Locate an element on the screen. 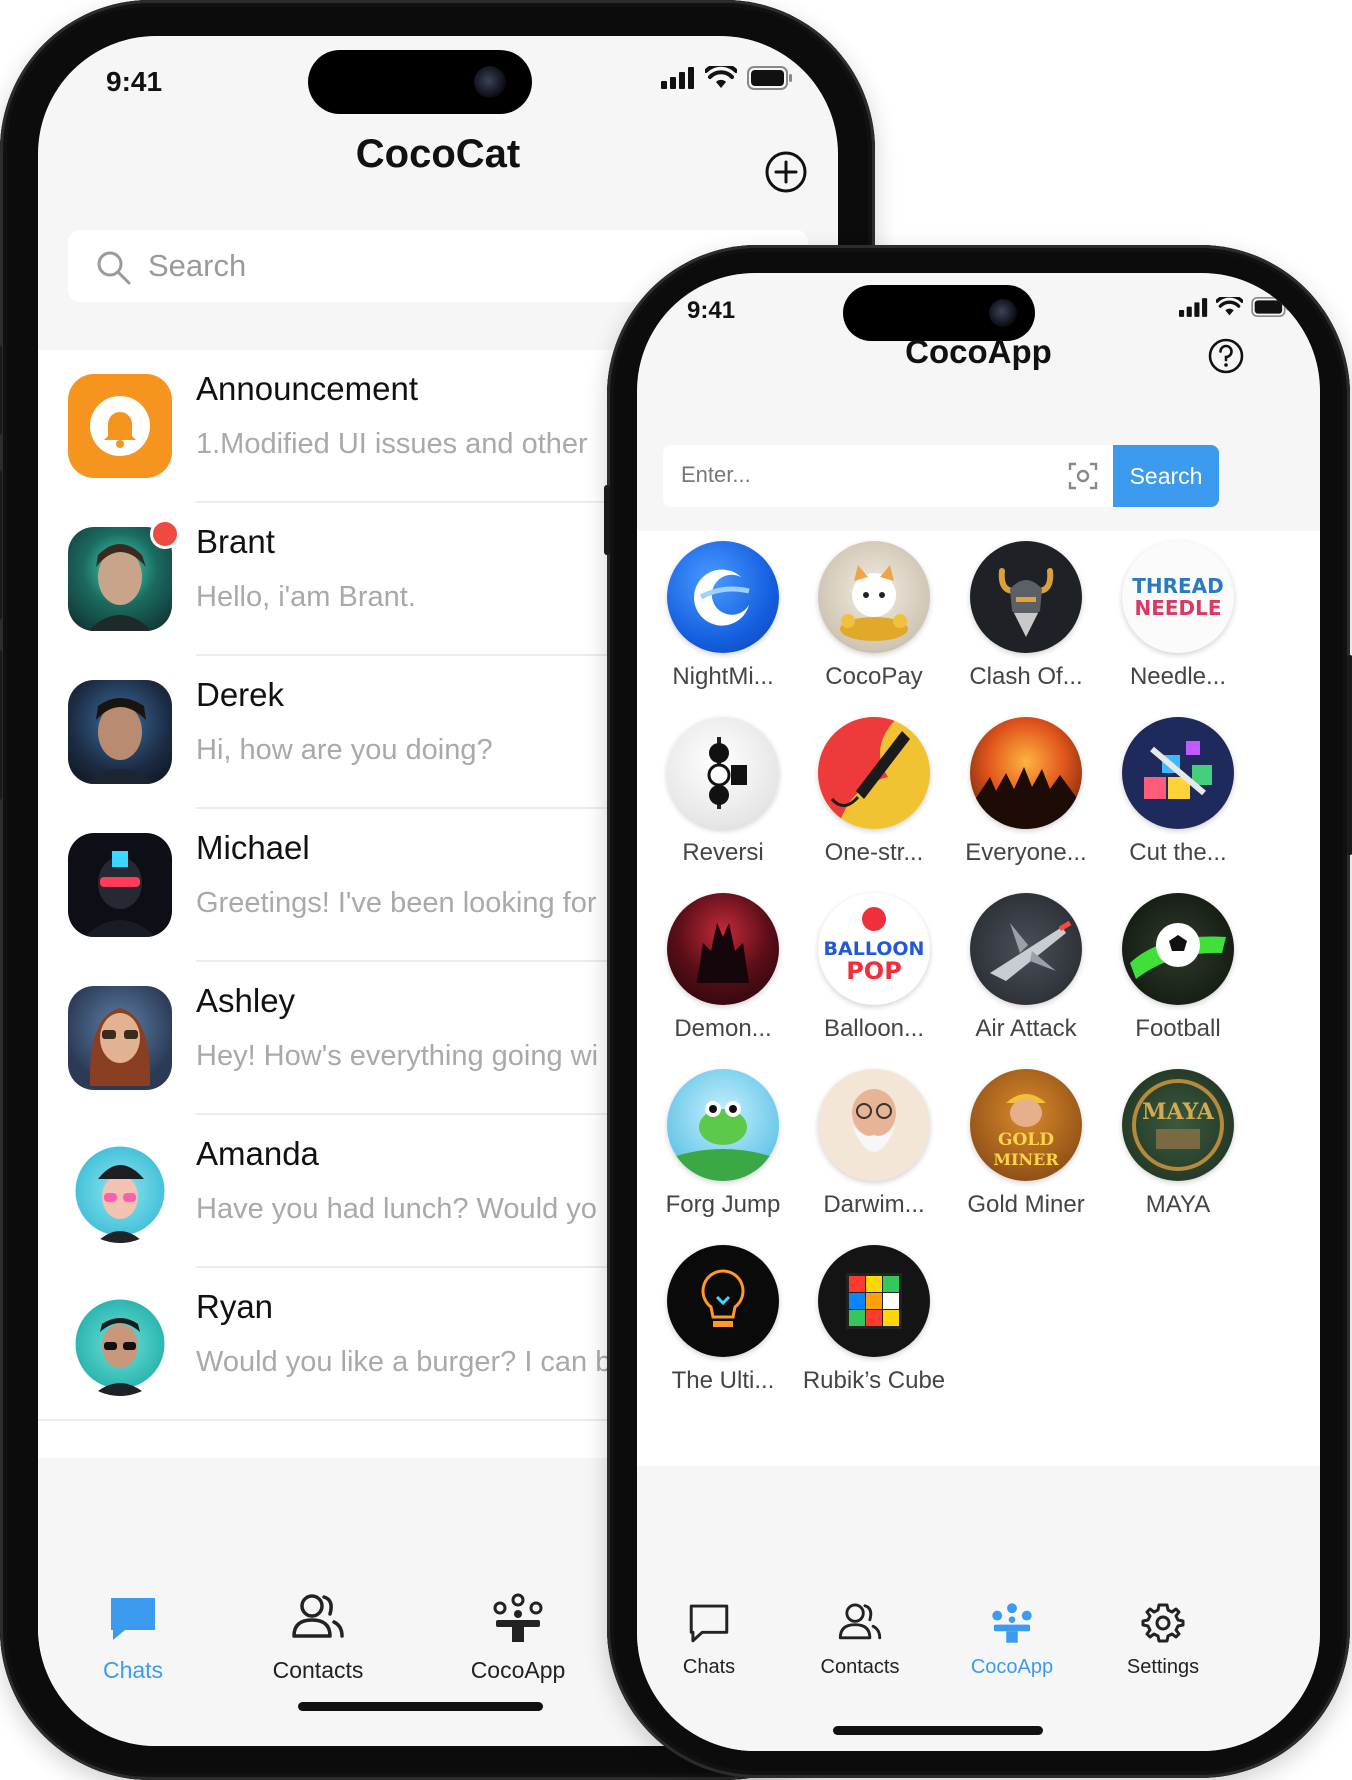 This screenshot has width=1352, height=1780. chat-preview: Hi, how are you doing? is located at coordinates (344, 750).